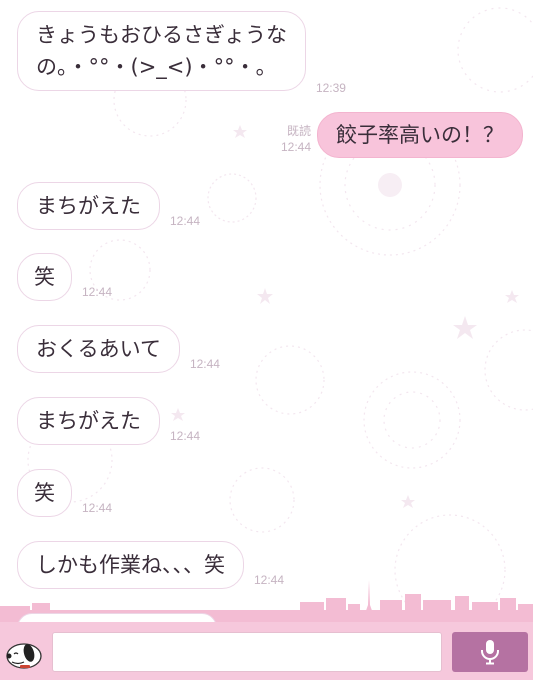  I want to click on microphone-icon, so click(490, 652).